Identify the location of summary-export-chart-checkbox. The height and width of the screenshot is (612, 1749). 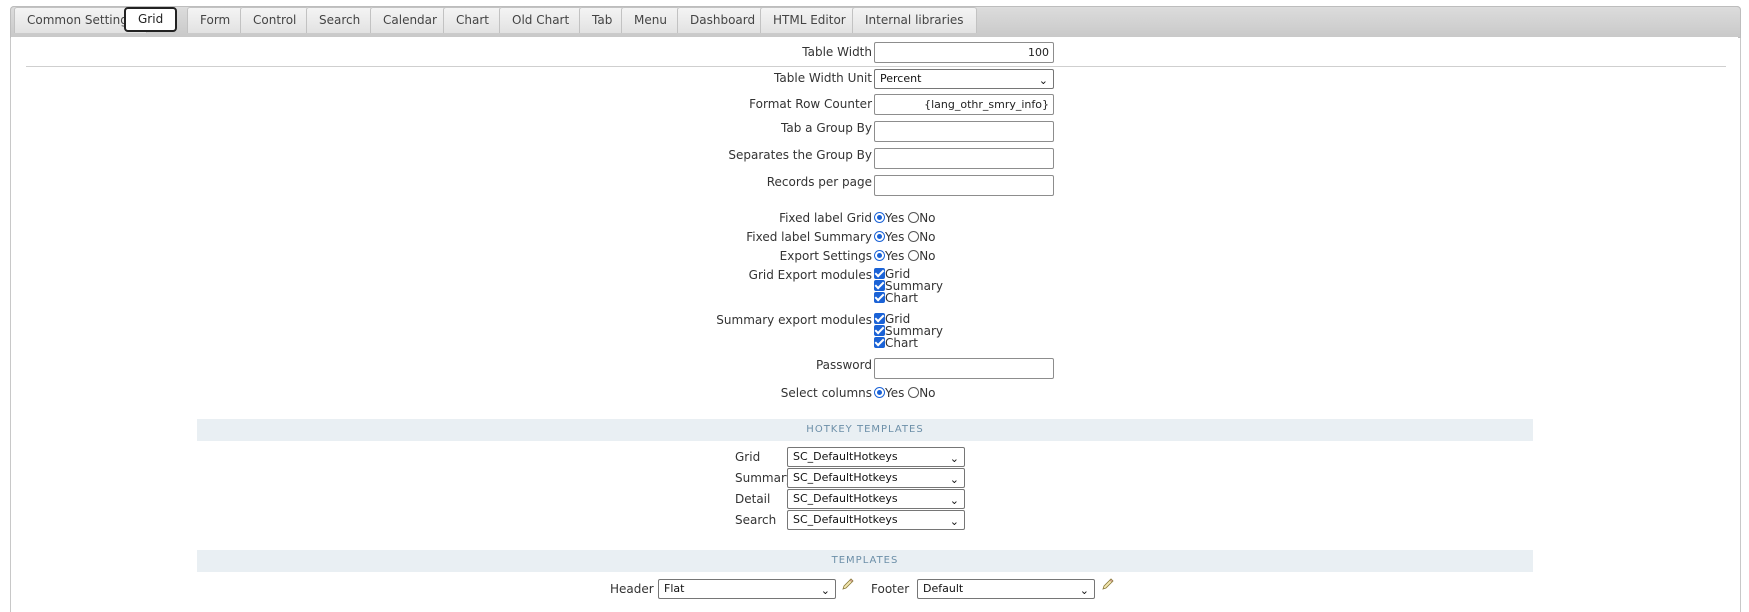
(879, 342).